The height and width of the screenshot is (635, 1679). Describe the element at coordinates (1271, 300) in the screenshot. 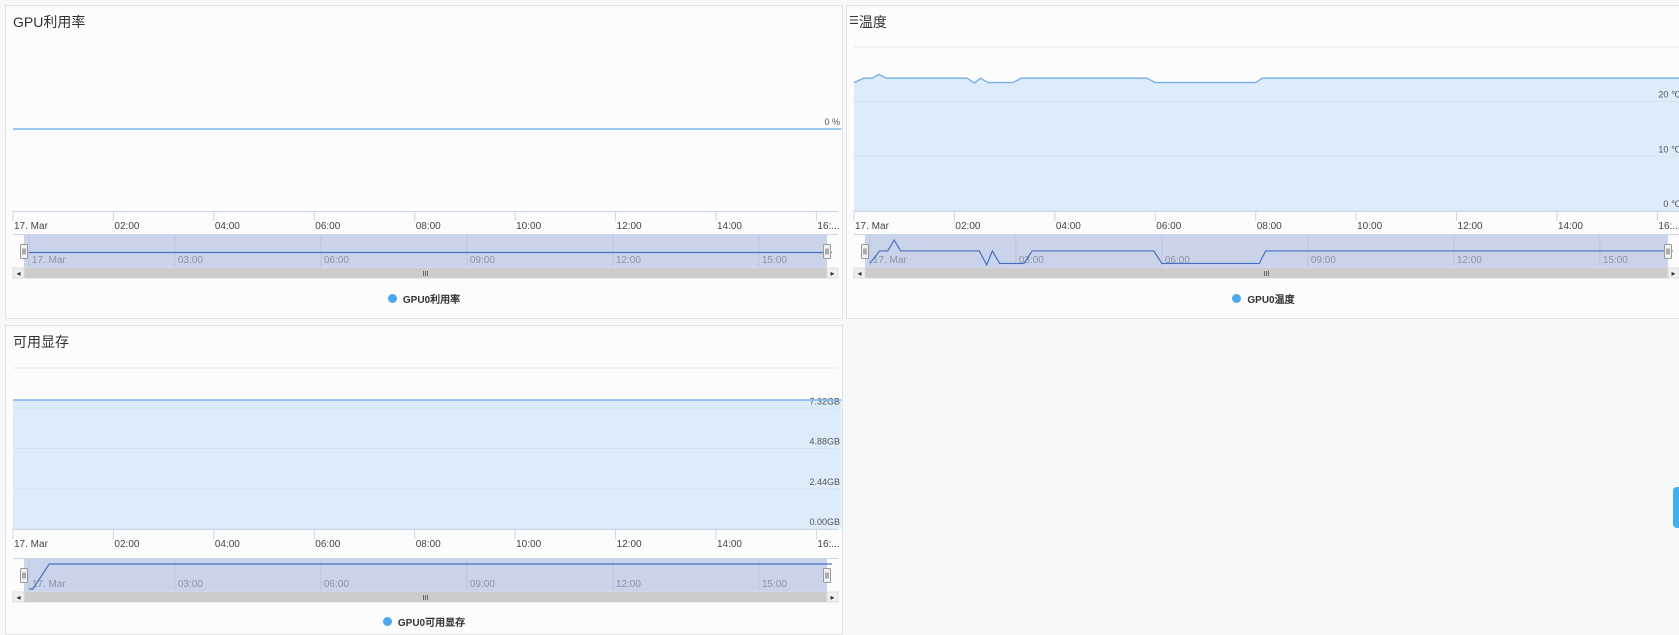

I see `legend-label: GPU0温度` at that location.